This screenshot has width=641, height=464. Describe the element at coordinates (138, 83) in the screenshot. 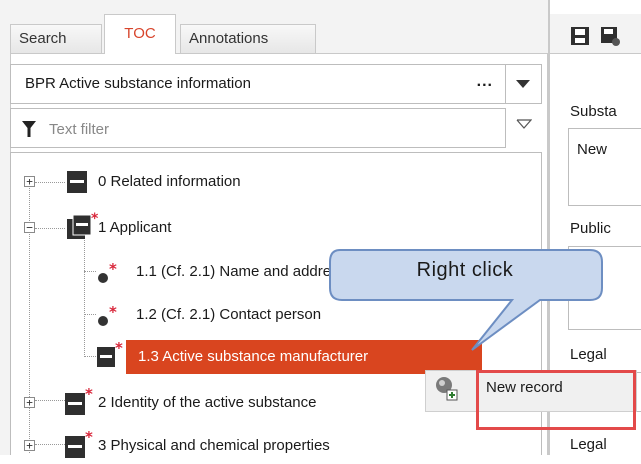

I see `document-selector-value: BPR Active substance information` at that location.